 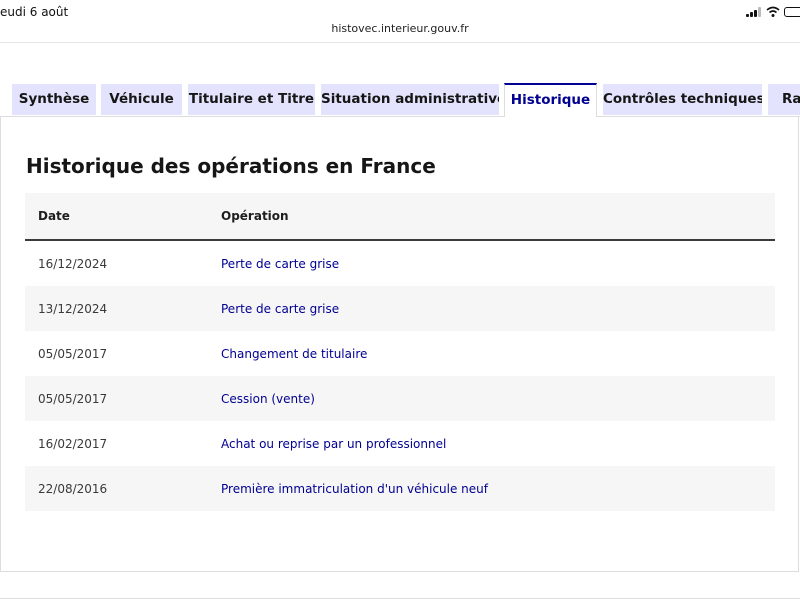 What do you see at coordinates (400, 398) in the screenshot?
I see `table-row: 05/05/2017 Cession (vente)` at bounding box center [400, 398].